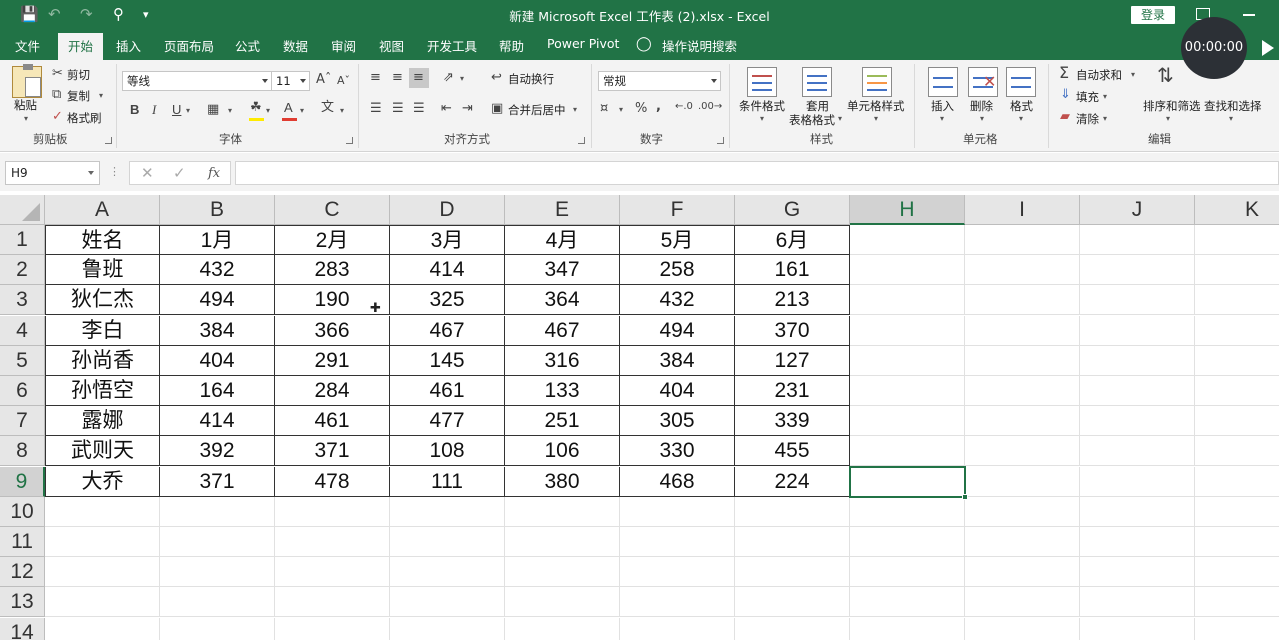  Describe the element at coordinates (677, 542) in the screenshot. I see `cell-f11` at that location.